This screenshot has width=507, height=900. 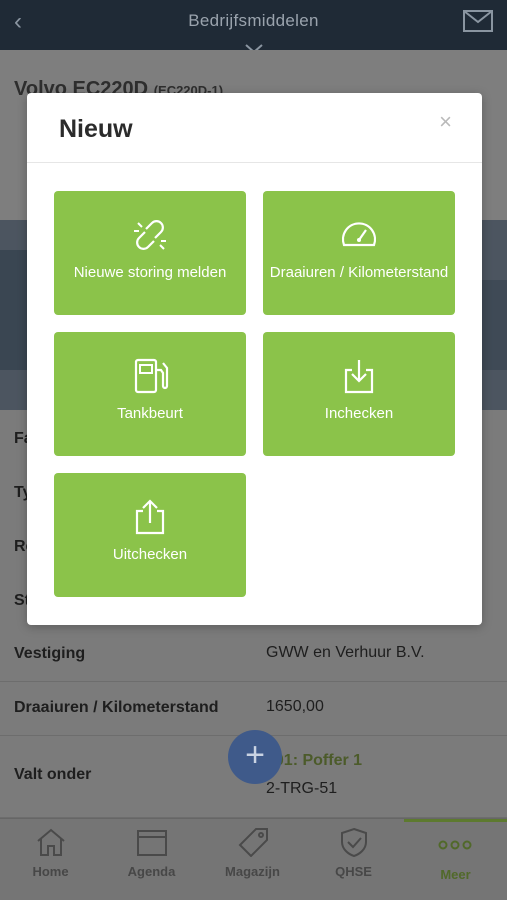 I want to click on tile-label: Nieuwe storing melden, so click(x=150, y=272).